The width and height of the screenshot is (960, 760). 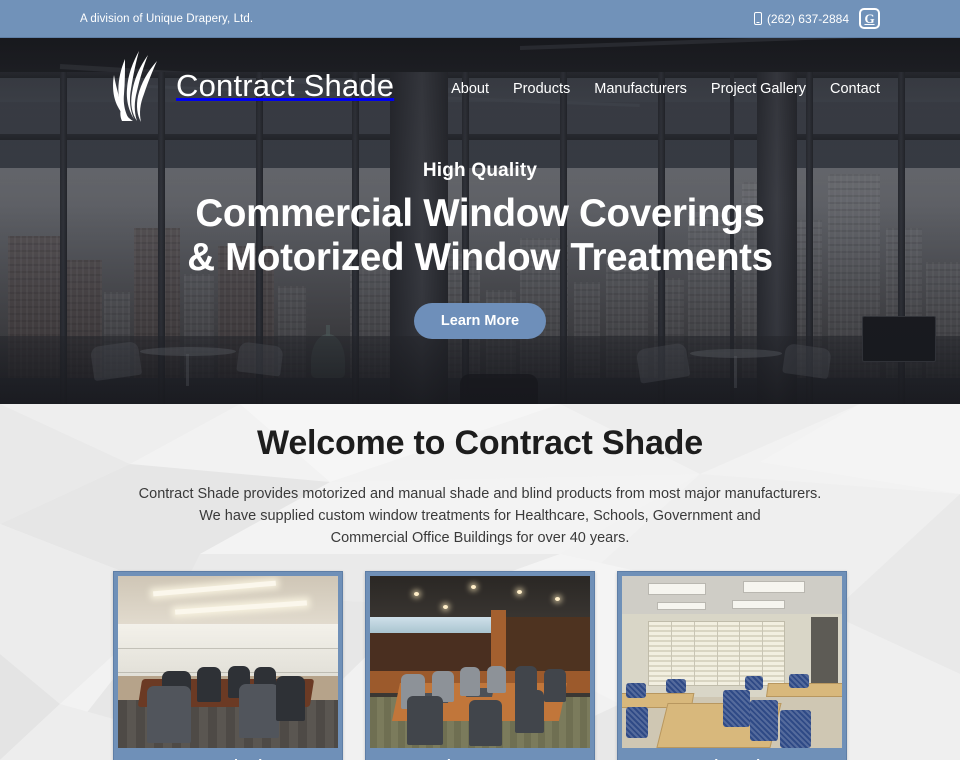 I want to click on product-card-caption-solar-screen: Solar Screen & Blackout Shades, so click(x=480, y=754).